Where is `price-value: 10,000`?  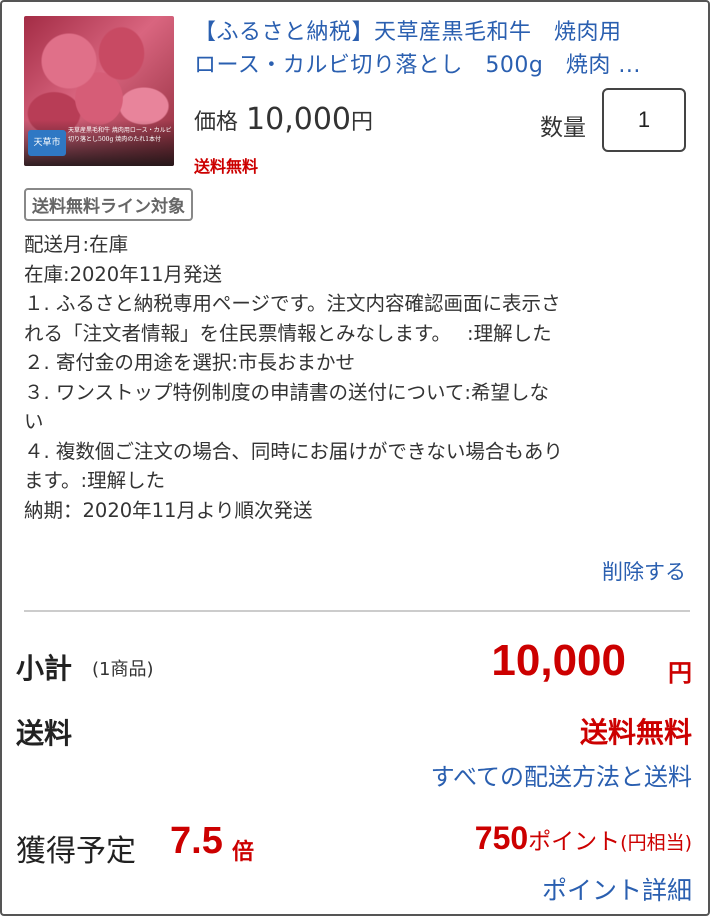
price-value: 10,000 is located at coordinates (298, 119).